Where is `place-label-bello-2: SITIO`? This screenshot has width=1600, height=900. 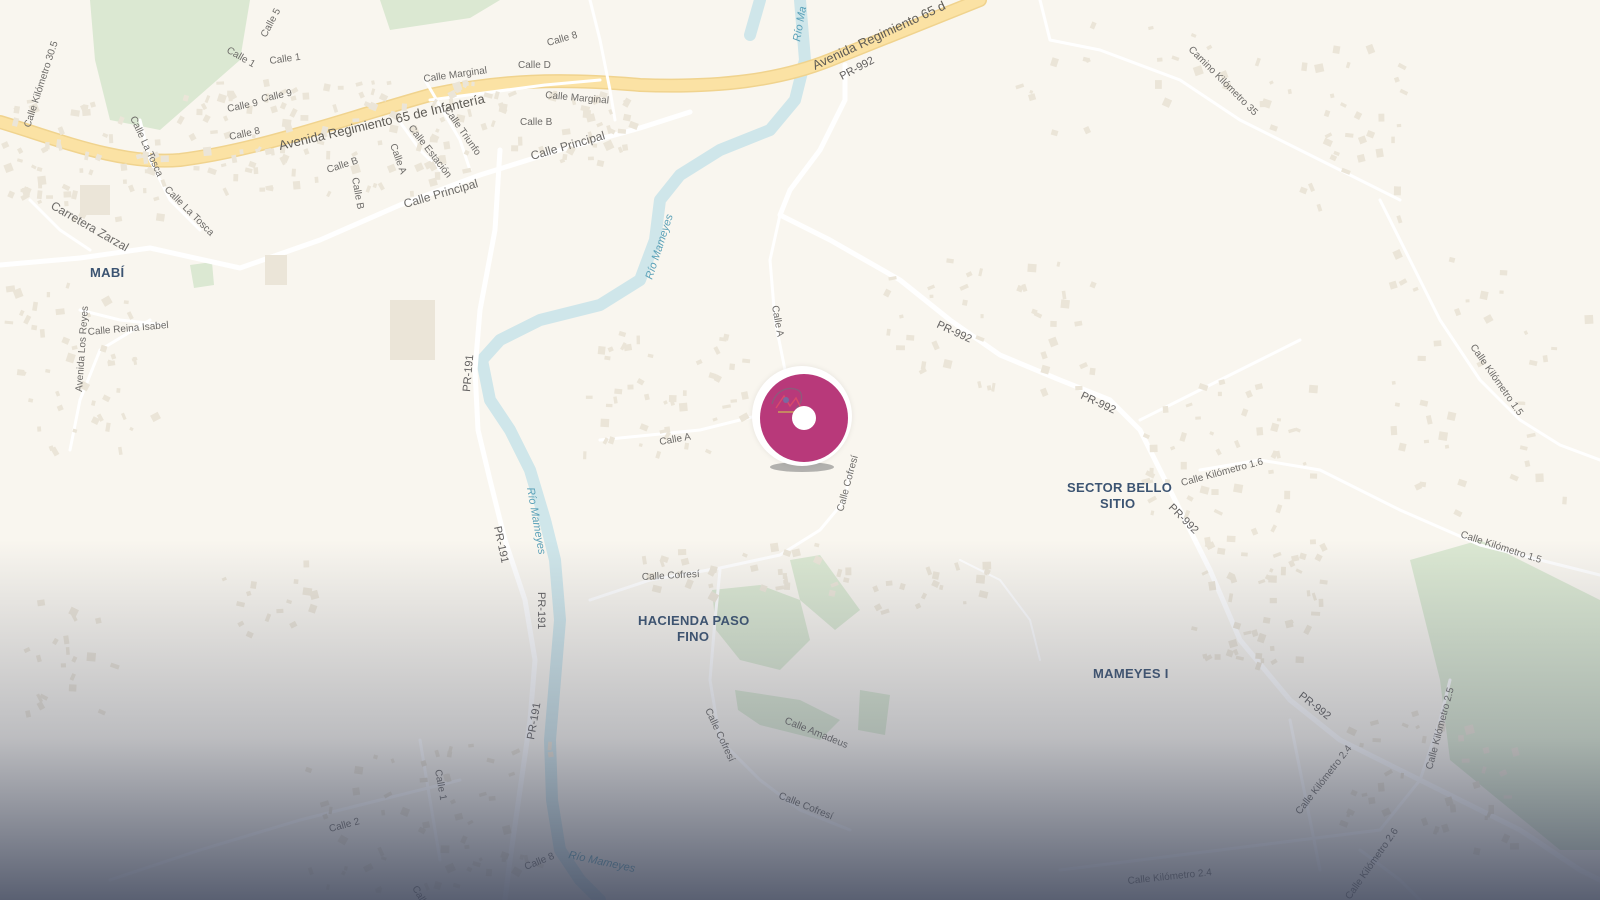 place-label-bello-2: SITIO is located at coordinates (1117, 503).